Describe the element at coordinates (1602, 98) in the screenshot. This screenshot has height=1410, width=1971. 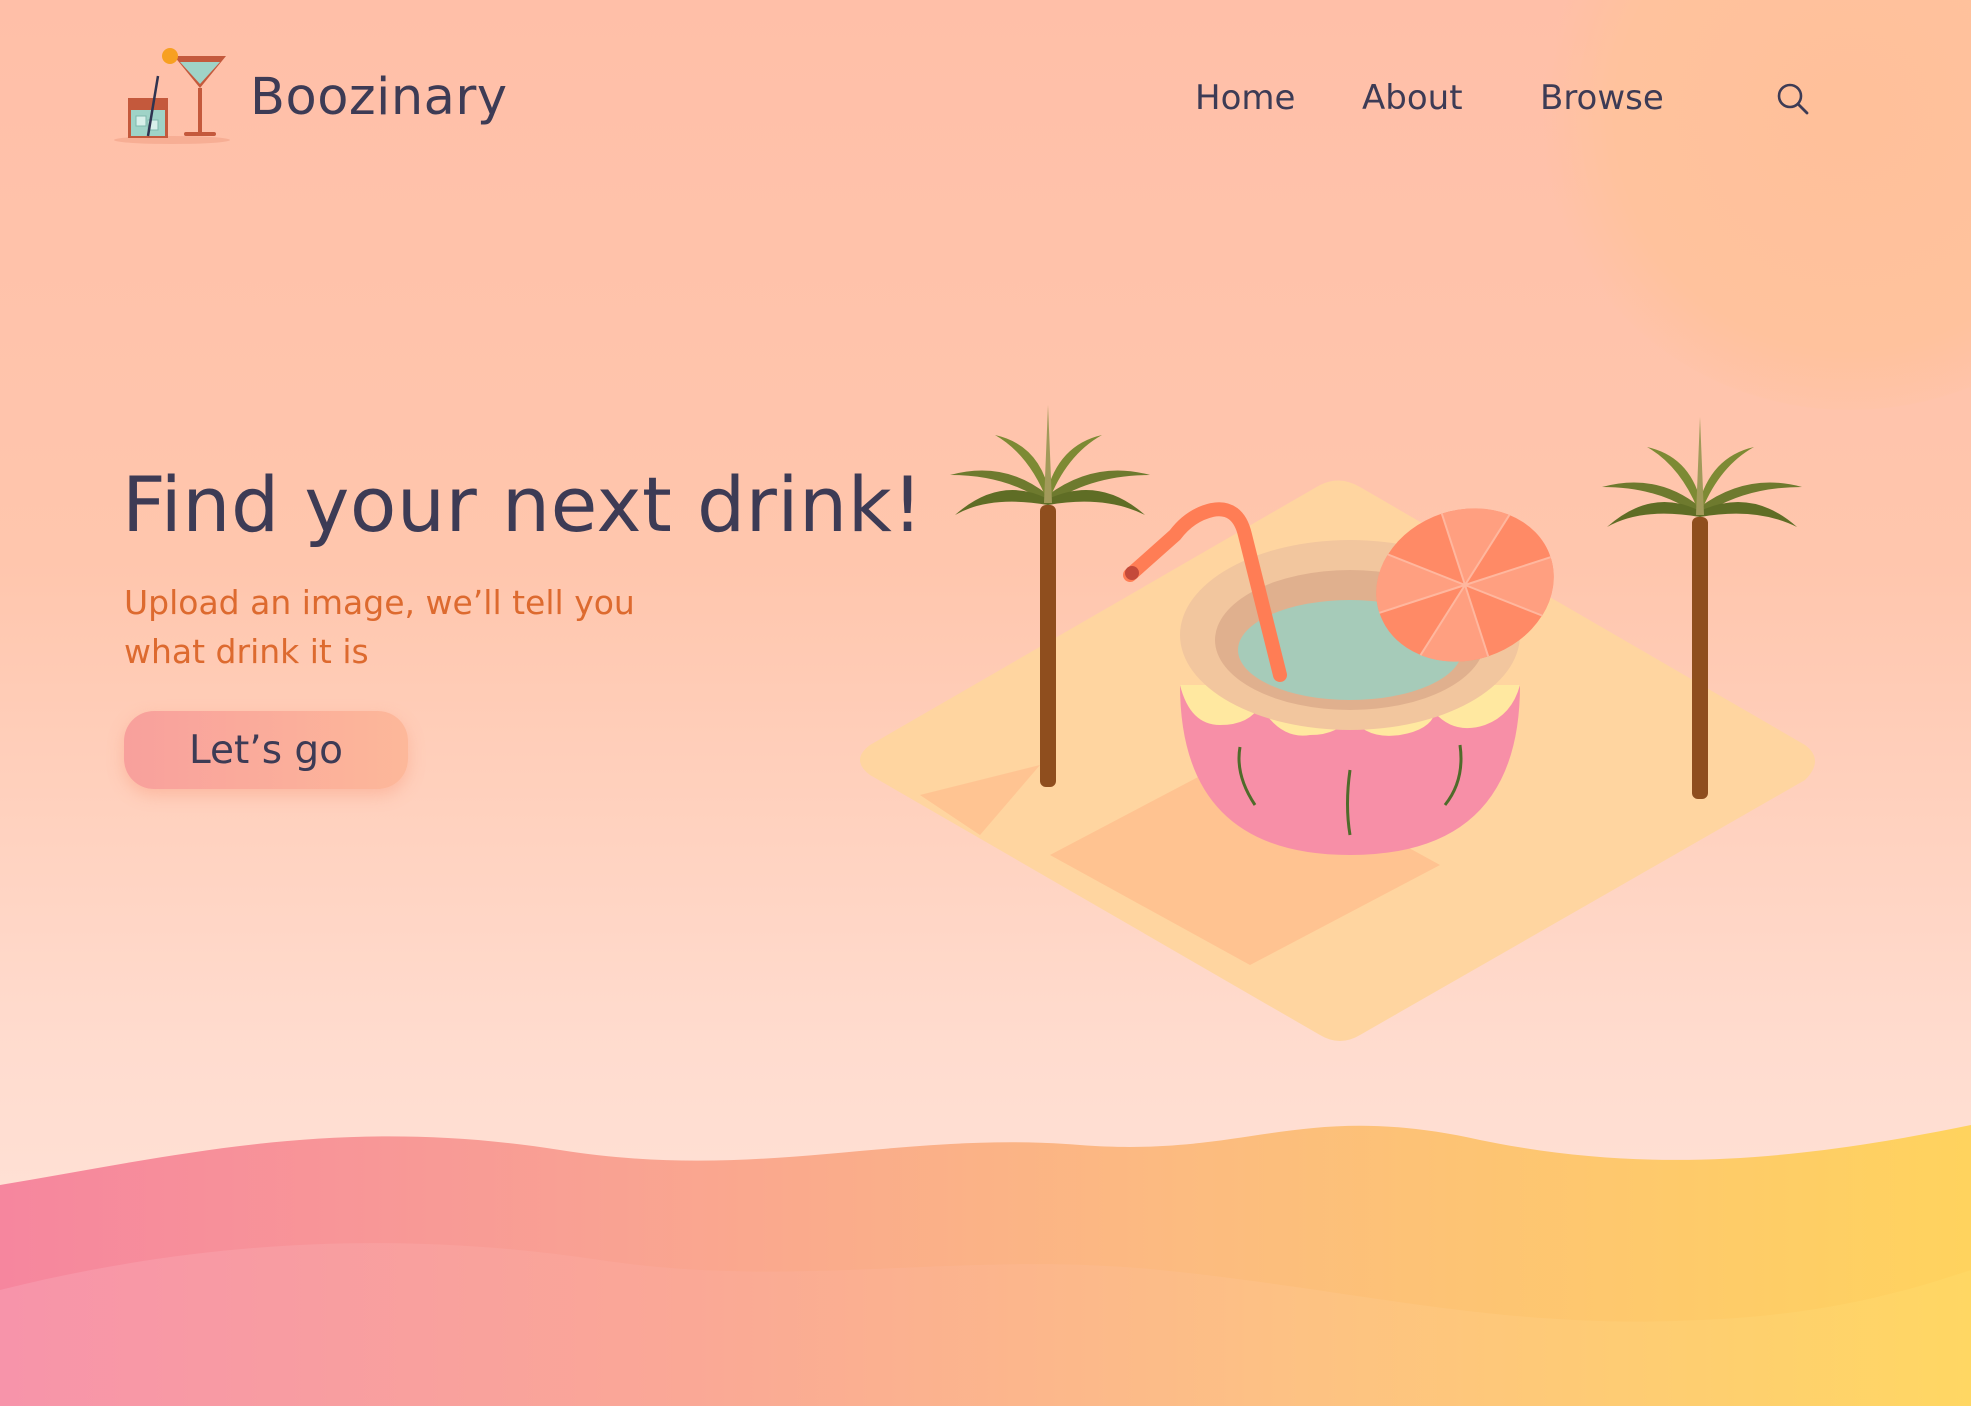
I see `nav-browse-link: Browse` at that location.